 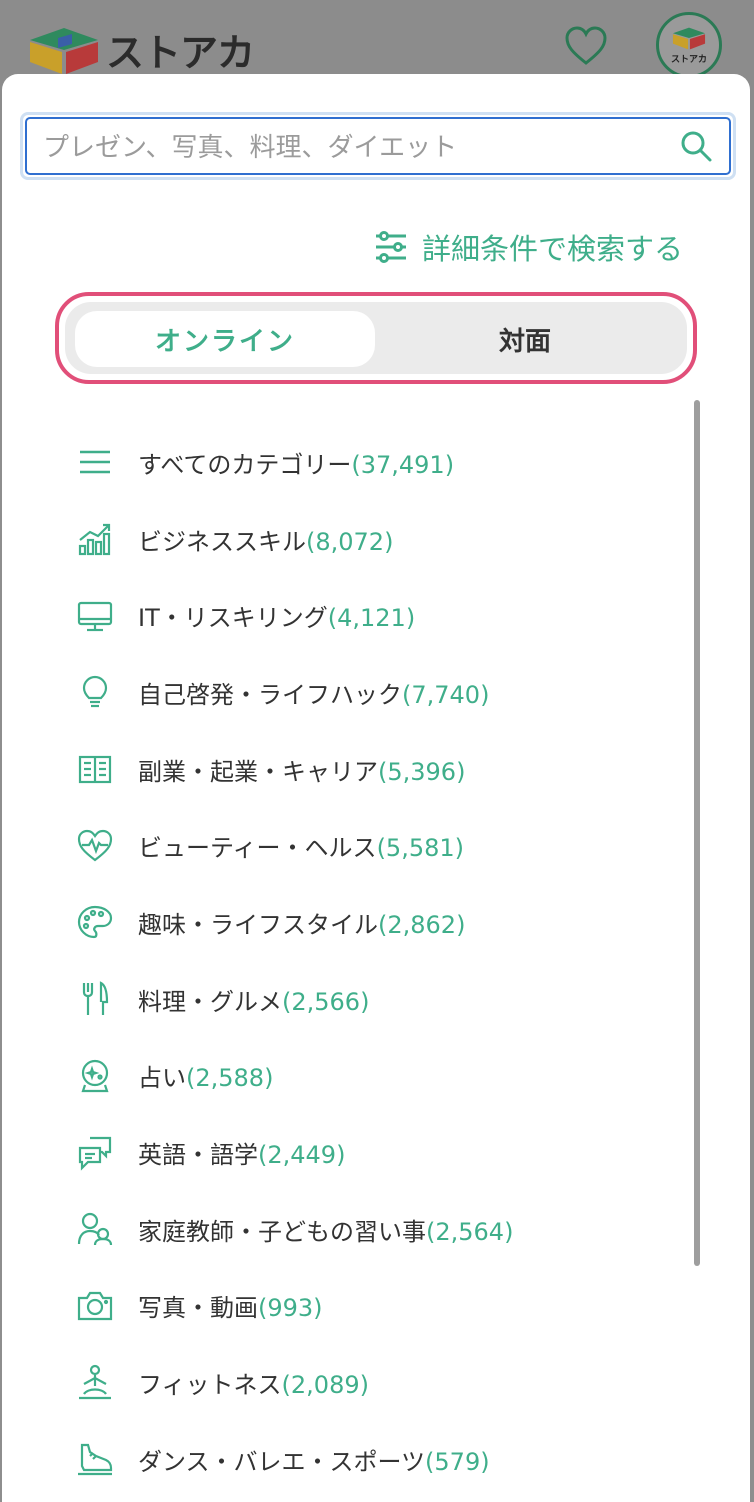 I want to click on heartbeat-icon, so click(x=95, y=845).